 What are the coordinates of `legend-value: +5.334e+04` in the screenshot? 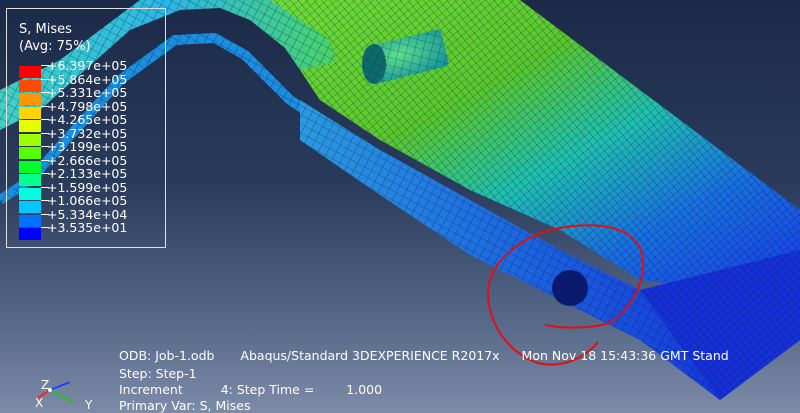 It's located at (87, 214).